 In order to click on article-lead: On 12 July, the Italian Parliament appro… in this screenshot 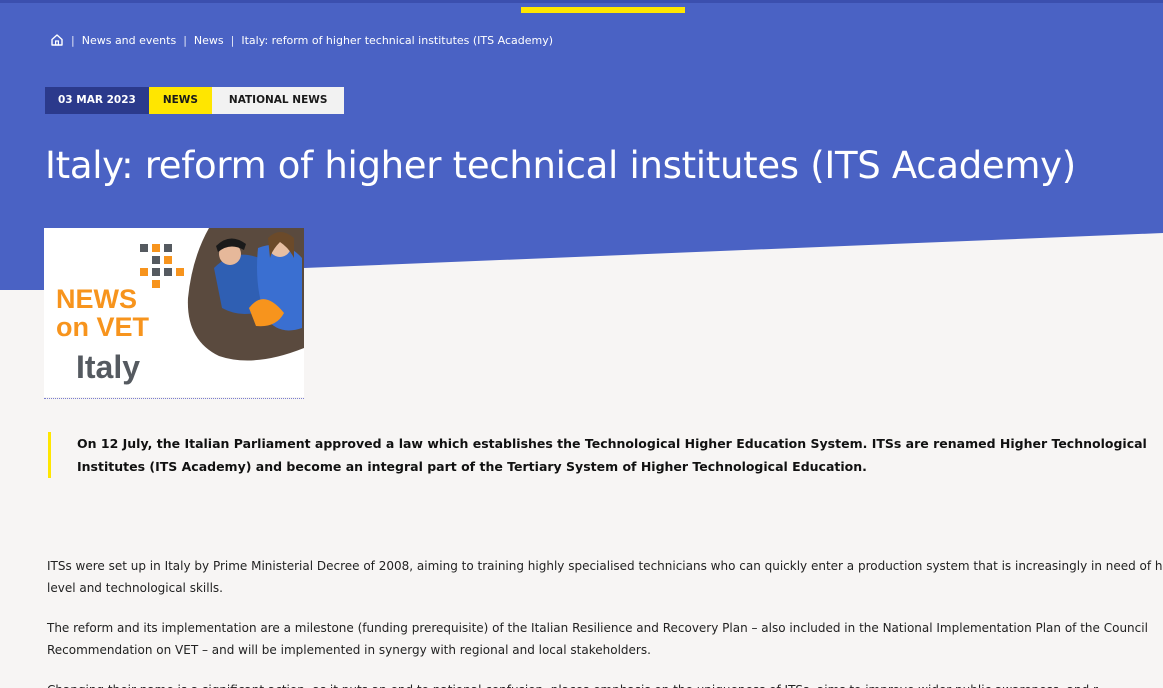, I will do `click(605, 455)`.